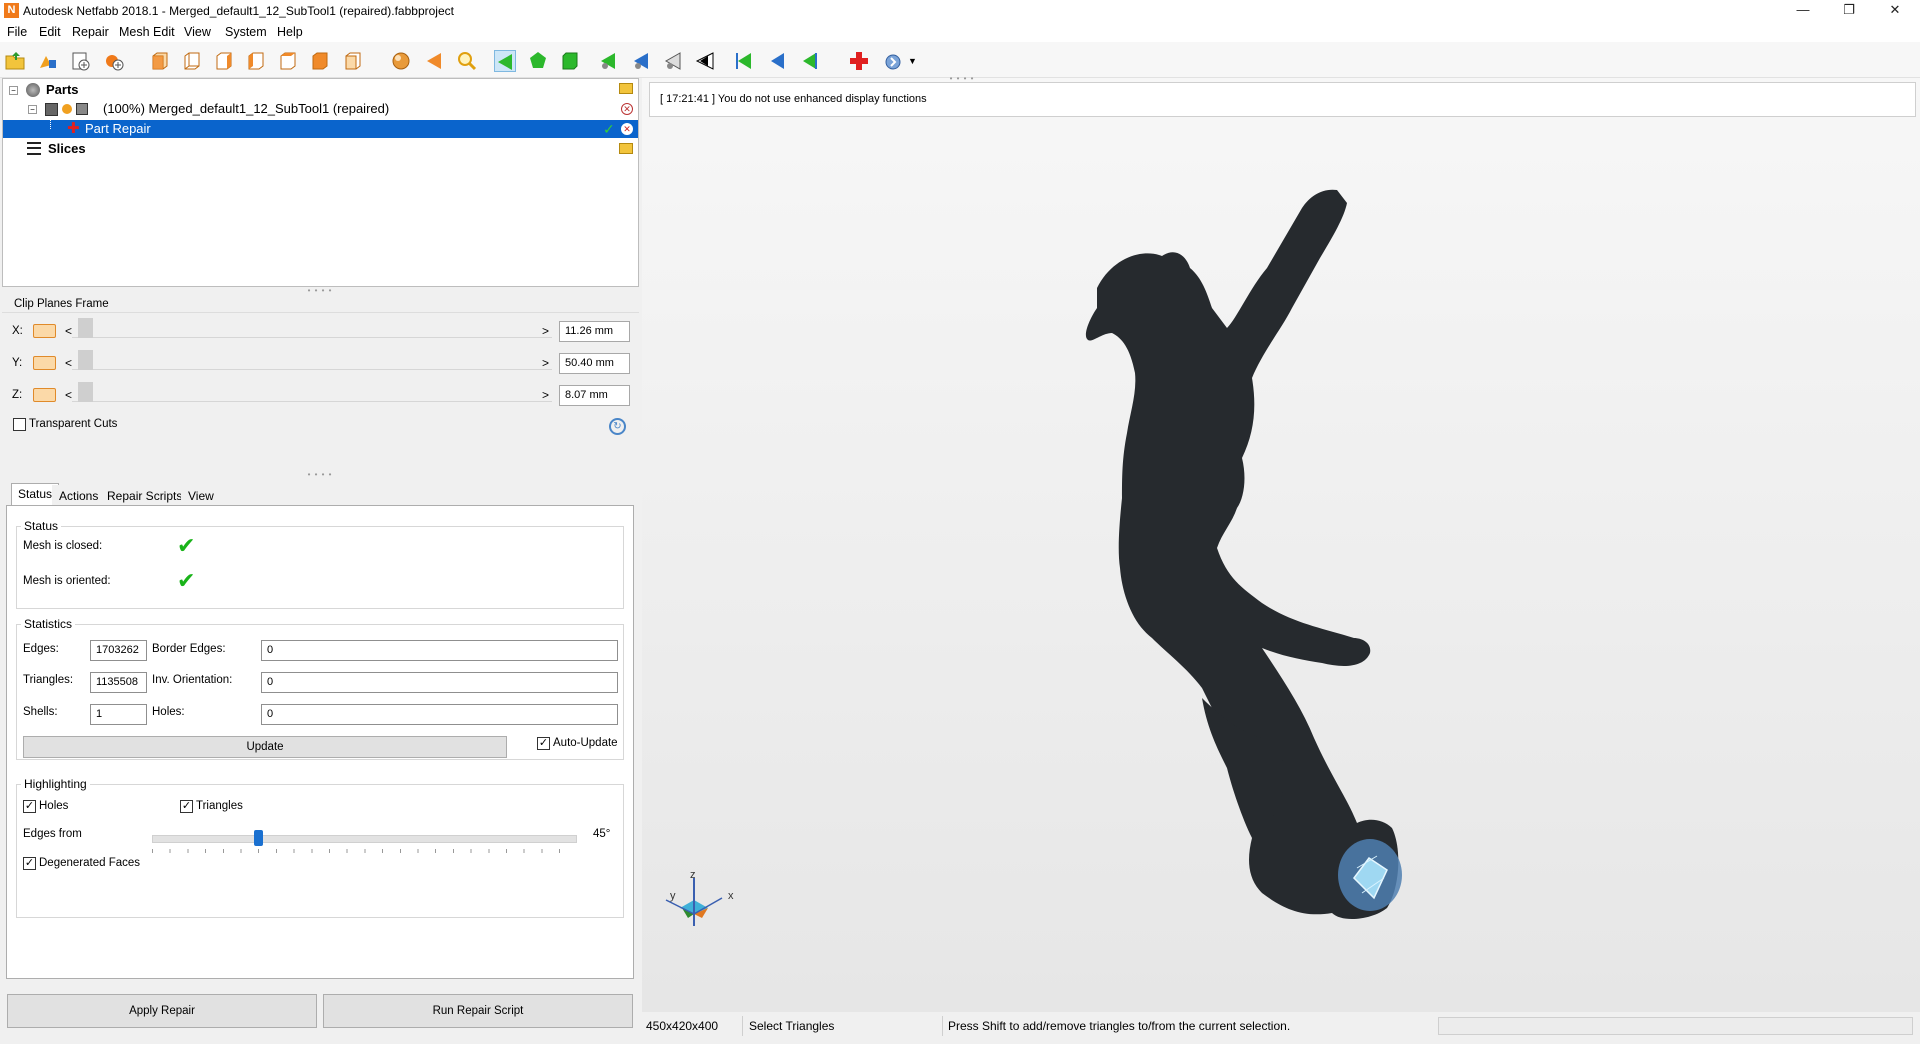 The image size is (1920, 1044). What do you see at coordinates (1849, 11) in the screenshot?
I see `restore-button: ❐` at bounding box center [1849, 11].